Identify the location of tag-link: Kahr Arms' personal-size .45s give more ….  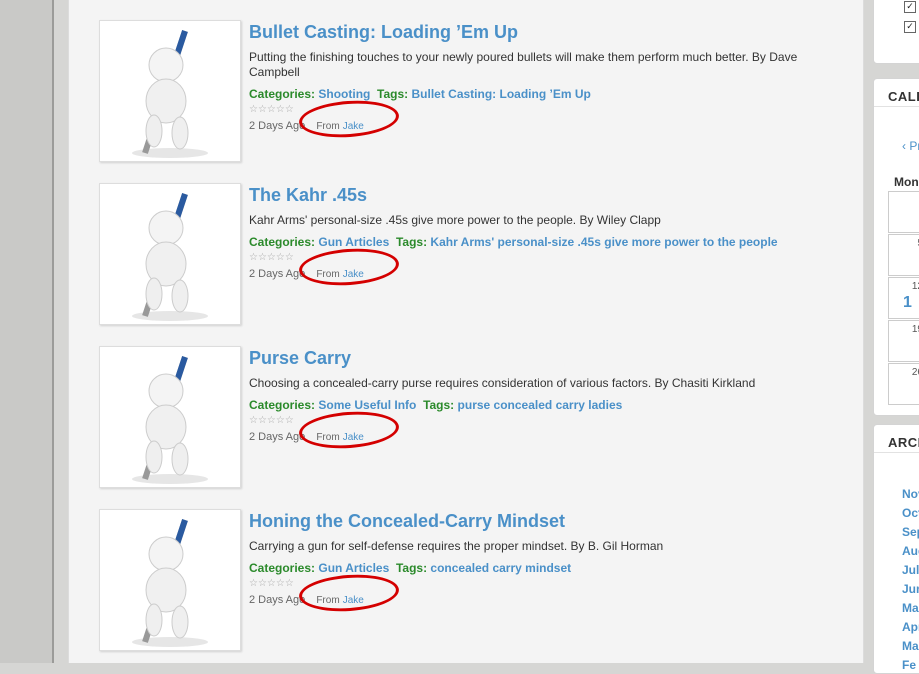
(603, 242).